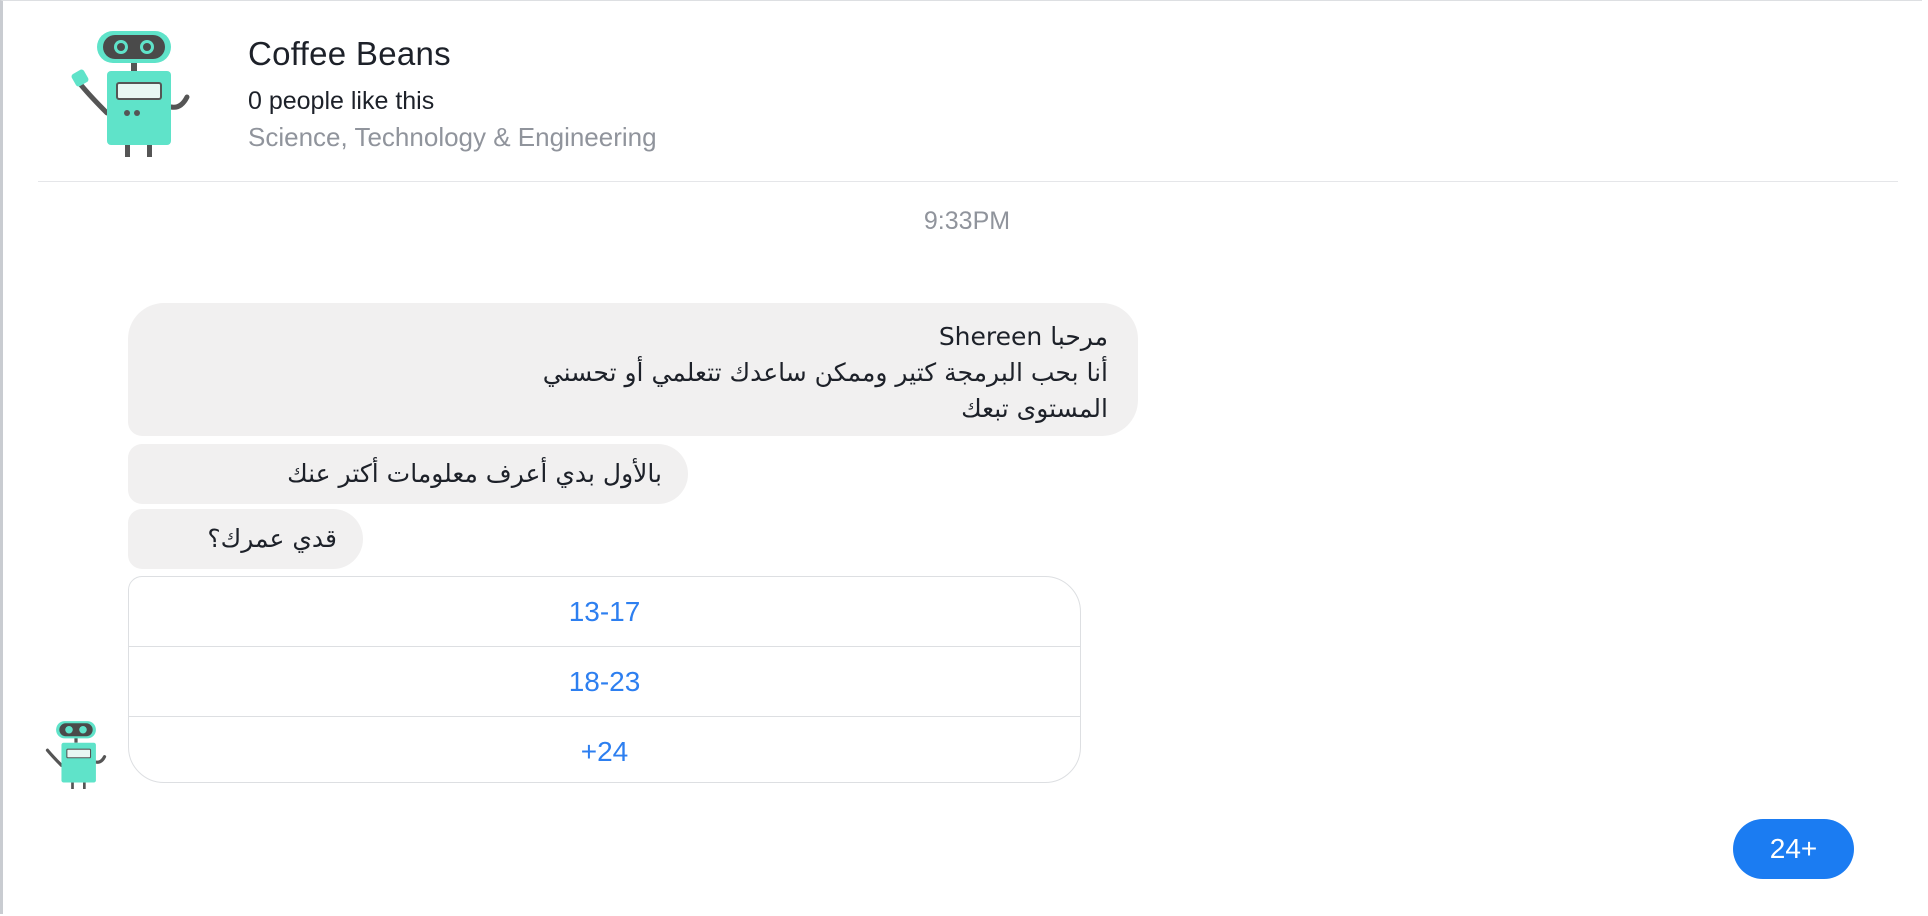 The image size is (1928, 916). I want to click on user-message: 24+, so click(1793, 849).